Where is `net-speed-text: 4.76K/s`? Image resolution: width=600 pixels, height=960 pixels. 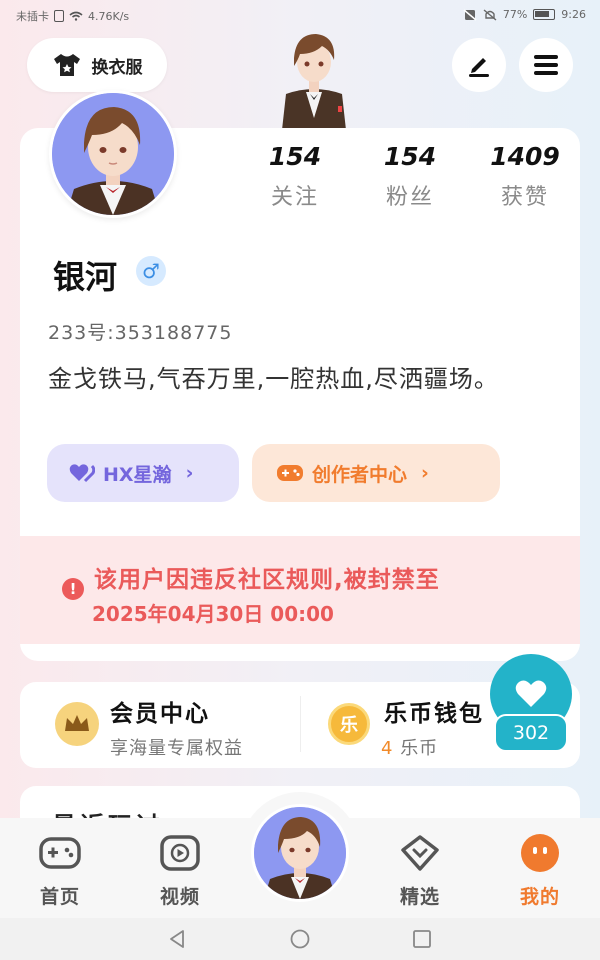
net-speed-text: 4.76K/s is located at coordinates (109, 16).